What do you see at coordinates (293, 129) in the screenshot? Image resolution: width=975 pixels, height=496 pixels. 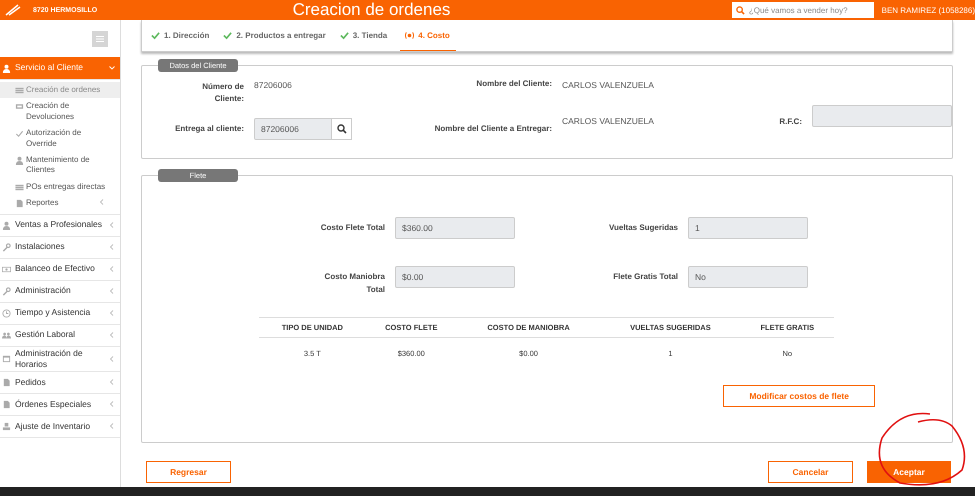 I see `input-field: 87206006` at bounding box center [293, 129].